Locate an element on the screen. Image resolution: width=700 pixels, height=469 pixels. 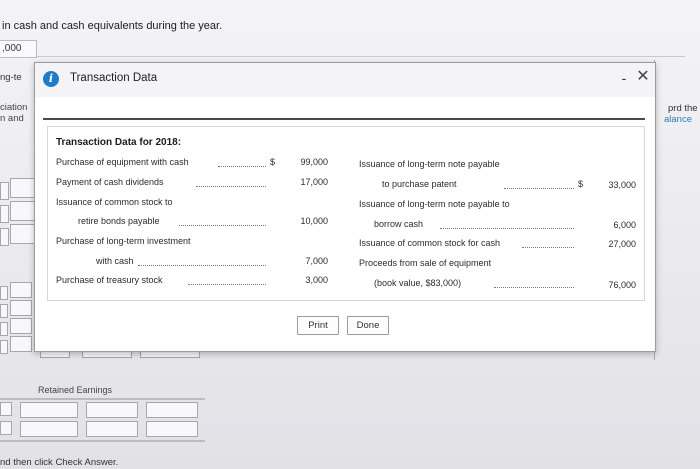
right-row-label: Issuance of common stock for cash is located at coordinates (430, 243).